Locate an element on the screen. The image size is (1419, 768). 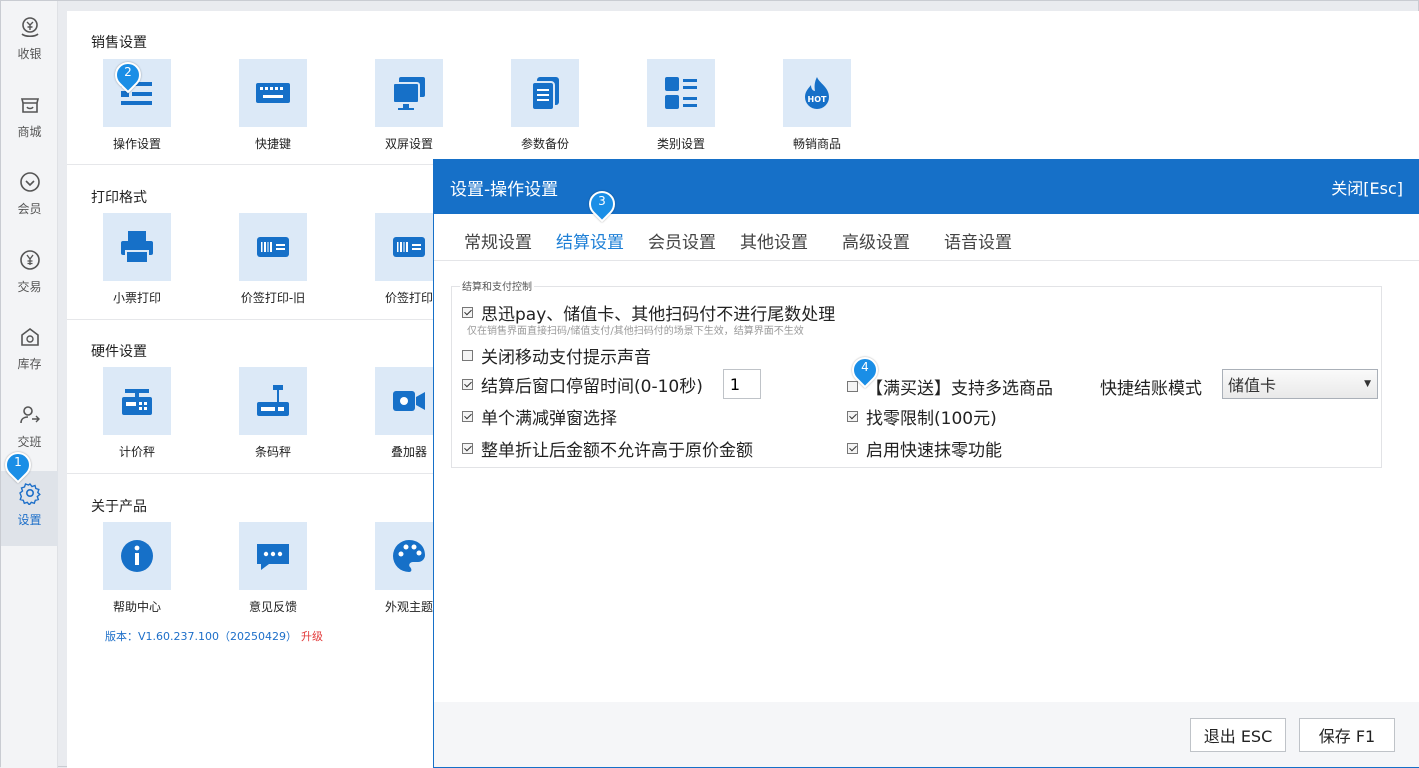
close-button: 关闭[Esc] is located at coordinates (1367, 187).